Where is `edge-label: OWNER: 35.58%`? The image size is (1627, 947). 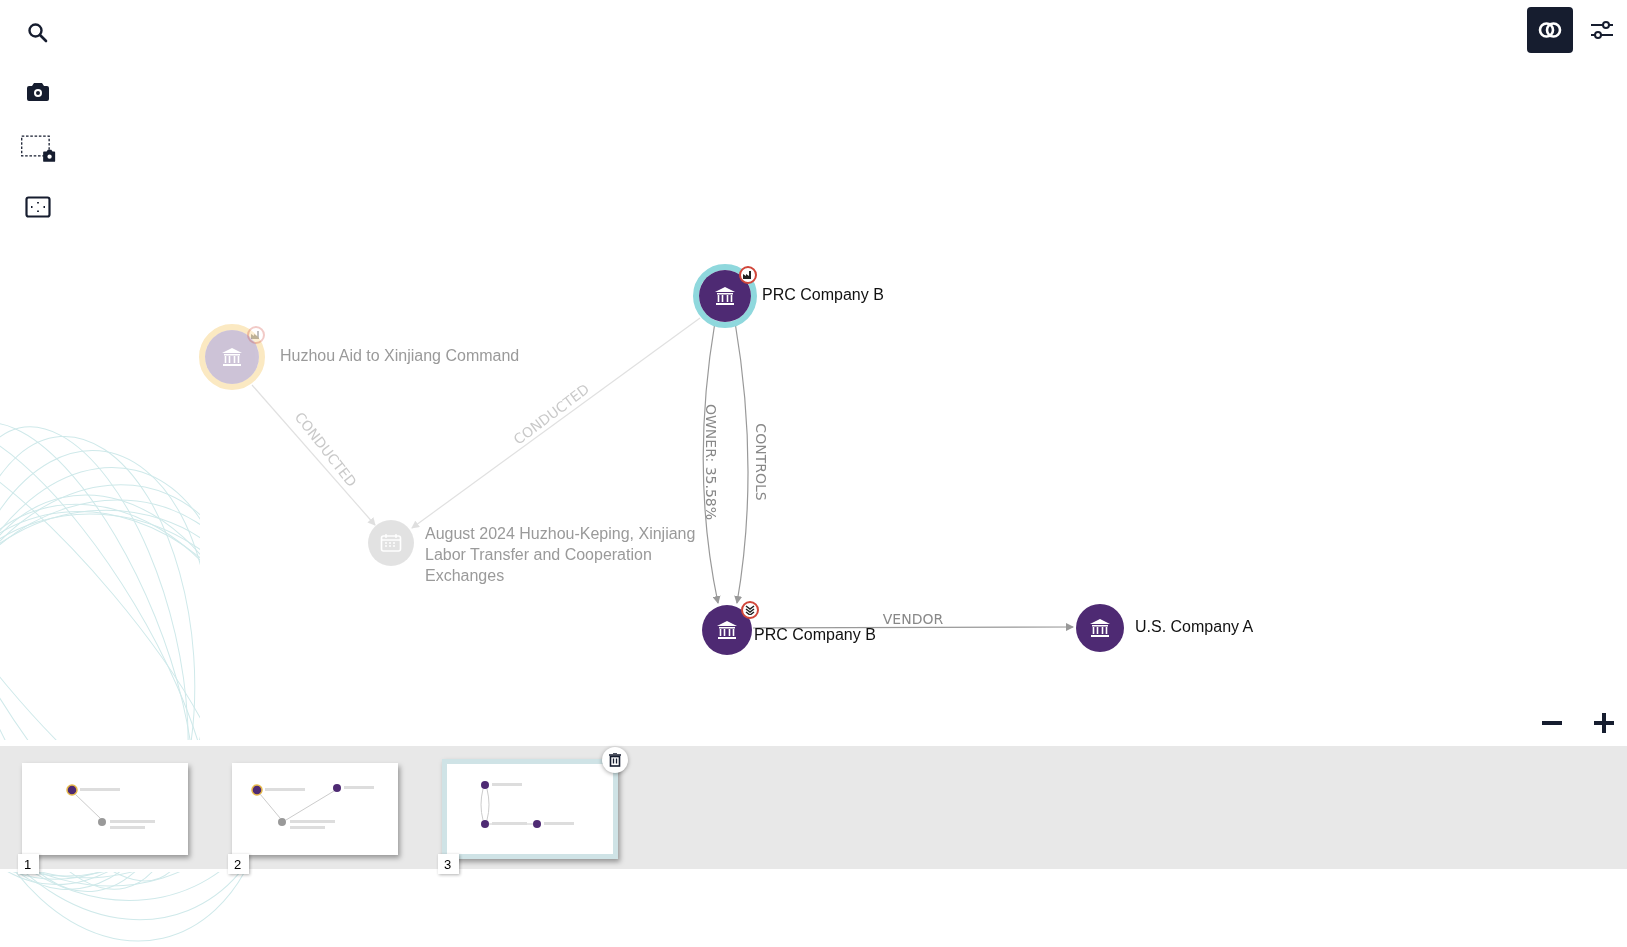
edge-label: OWNER: 35.58% is located at coordinates (711, 462).